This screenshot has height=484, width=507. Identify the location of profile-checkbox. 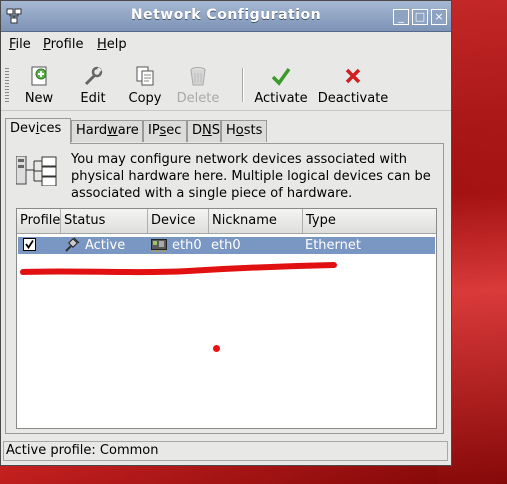
(29, 244).